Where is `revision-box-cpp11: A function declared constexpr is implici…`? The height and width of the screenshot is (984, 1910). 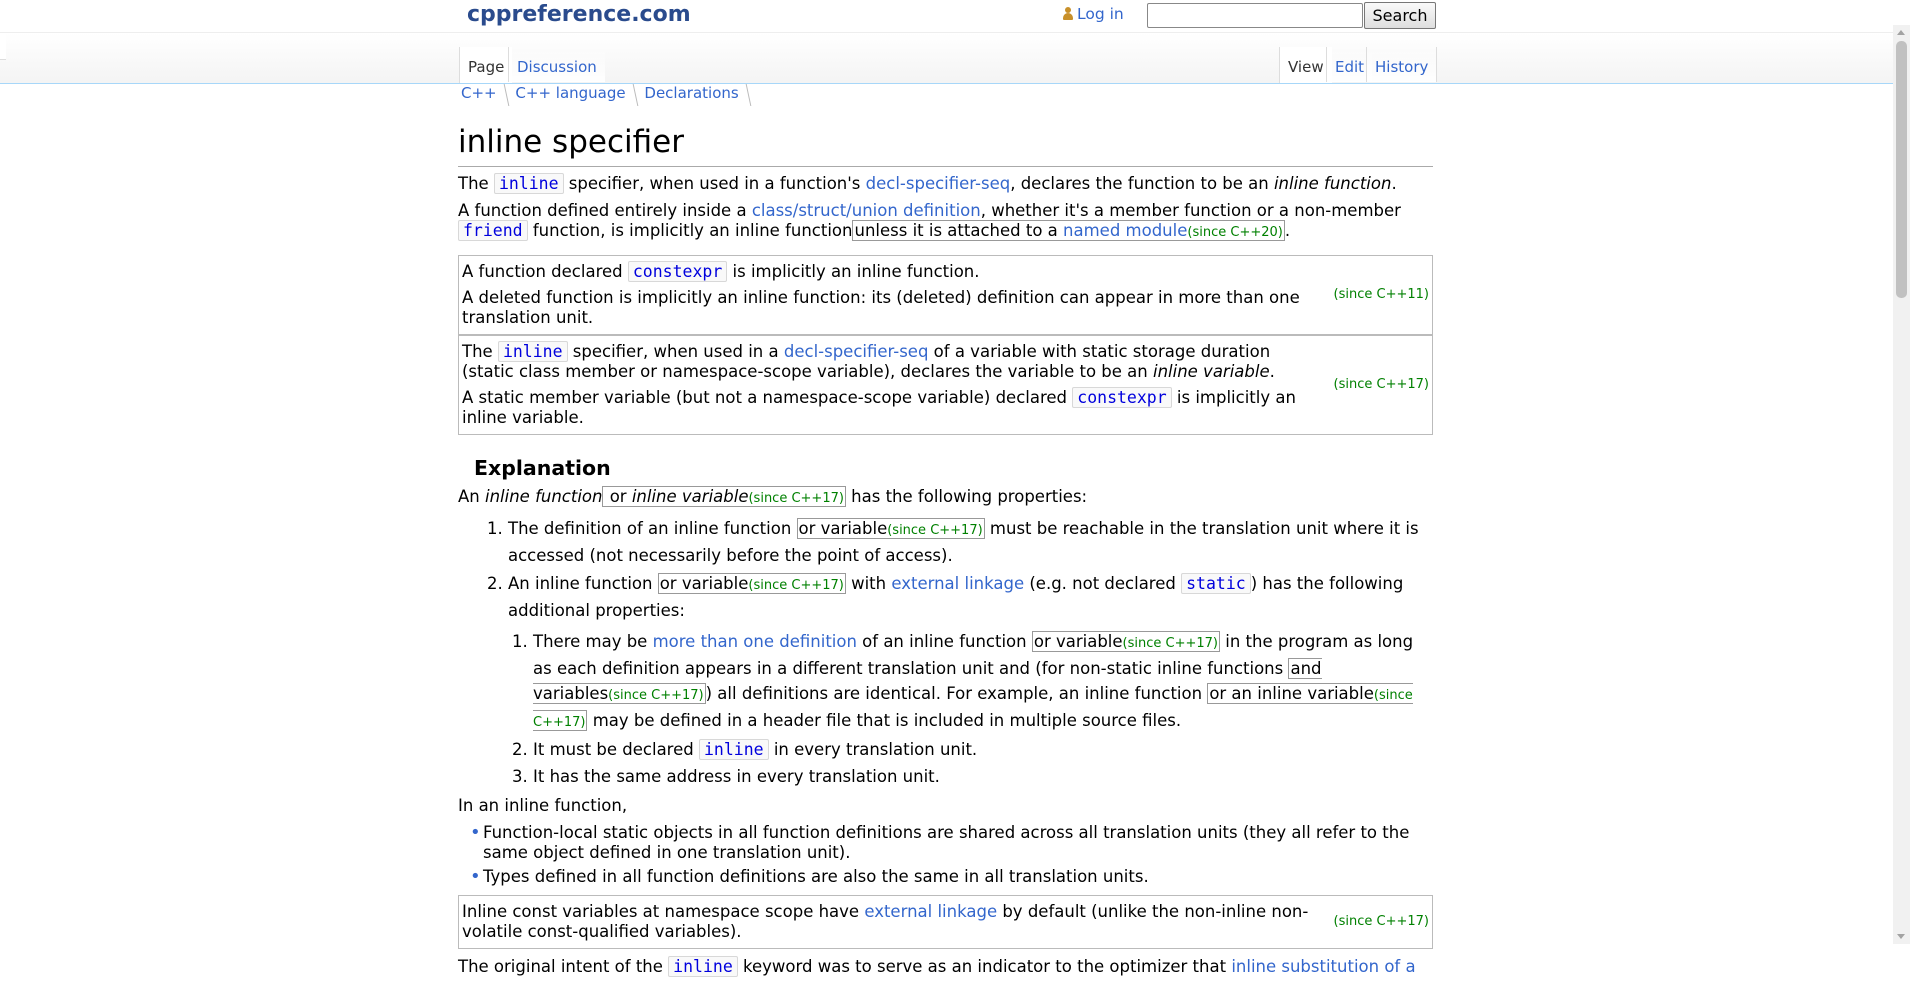
revision-box-cpp11: A function declared constexpr is implici… is located at coordinates (945, 295).